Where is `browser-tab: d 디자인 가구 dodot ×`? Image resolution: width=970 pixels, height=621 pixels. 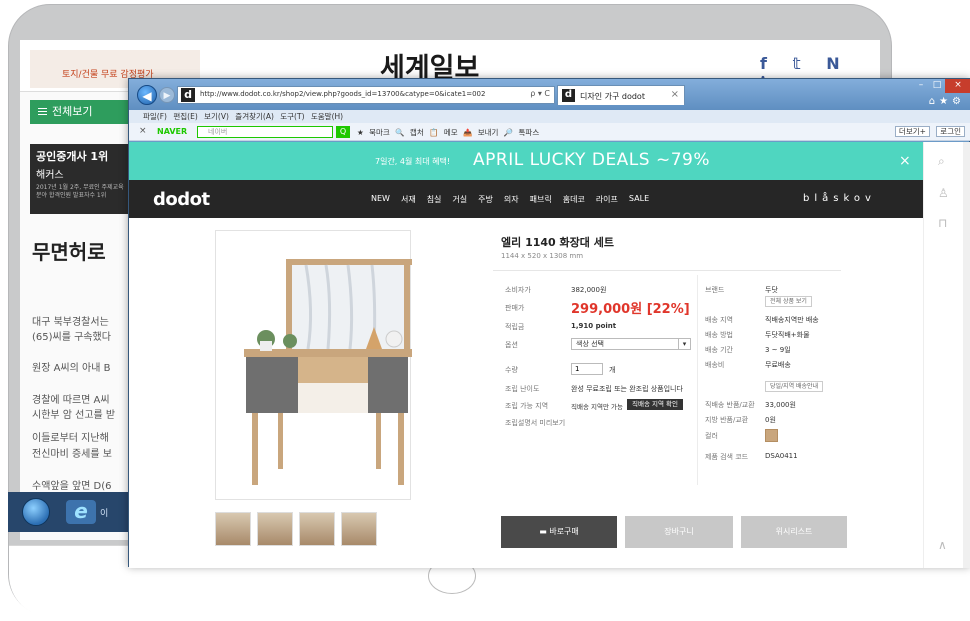 browser-tab: d 디자인 가구 dodot × is located at coordinates (621, 95).